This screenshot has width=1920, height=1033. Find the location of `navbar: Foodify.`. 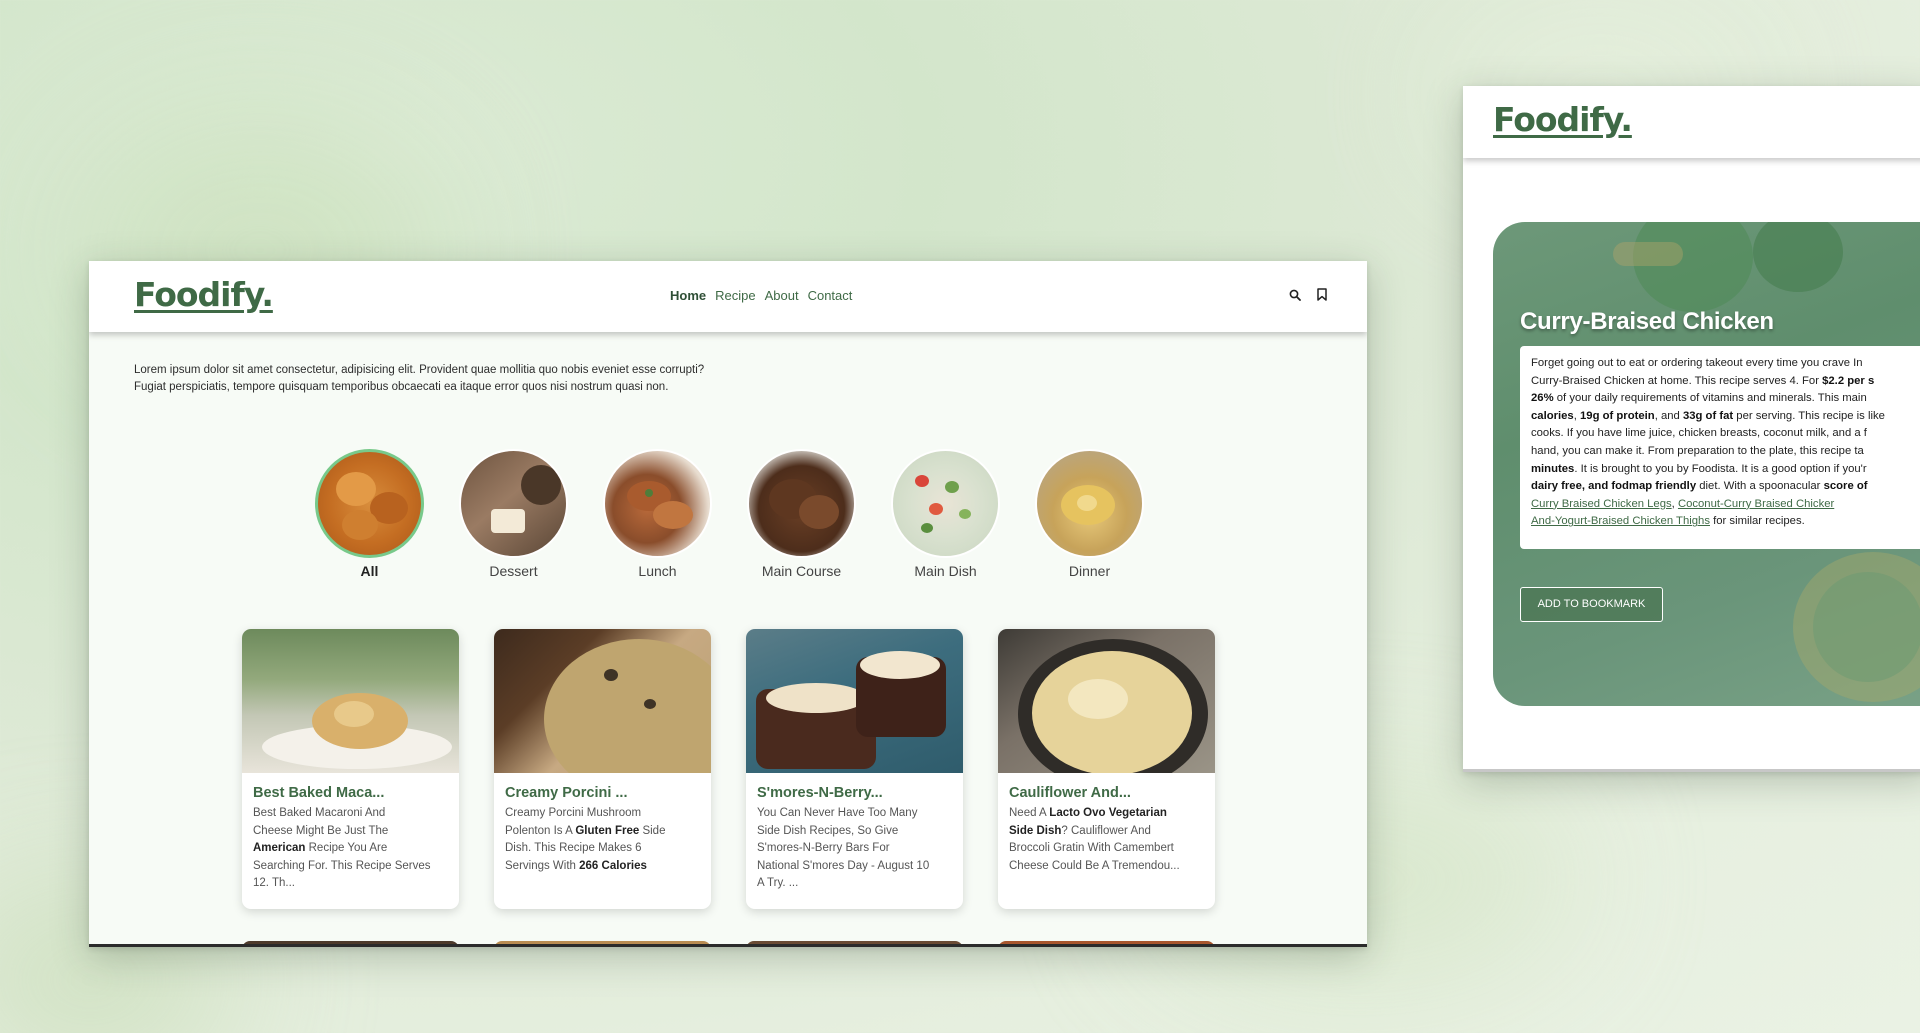

navbar: Foodify. is located at coordinates (1691, 122).